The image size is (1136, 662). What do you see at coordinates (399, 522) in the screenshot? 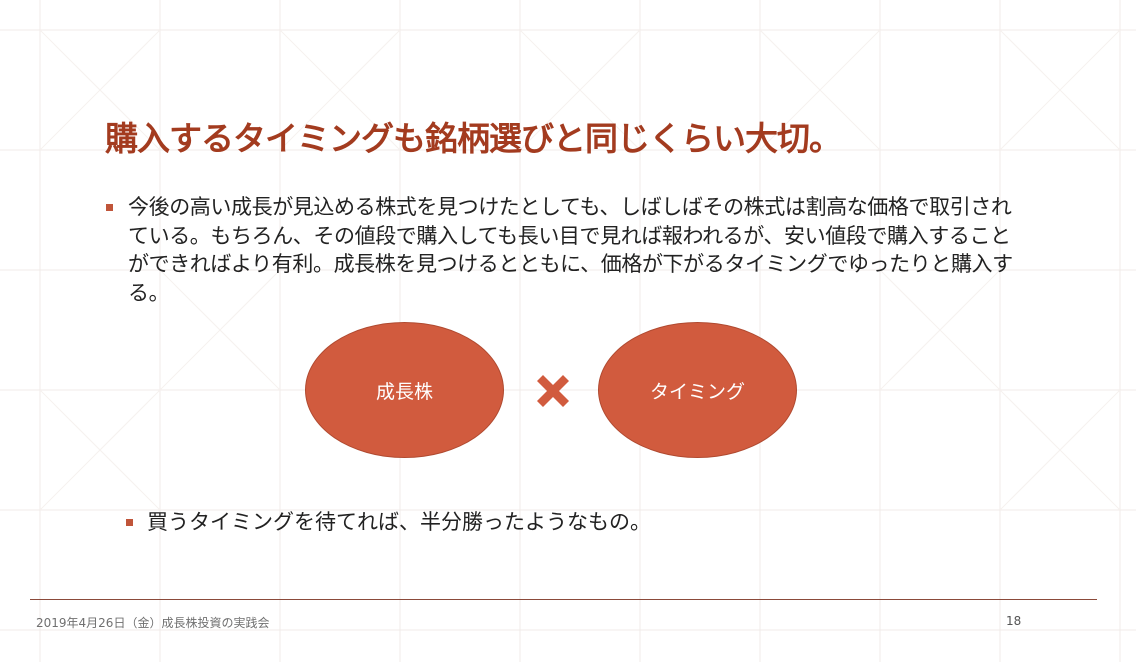
I see `bullet-sub-text: 買うタイミングを待てれば、半分勝ったようなもの。` at bounding box center [399, 522].